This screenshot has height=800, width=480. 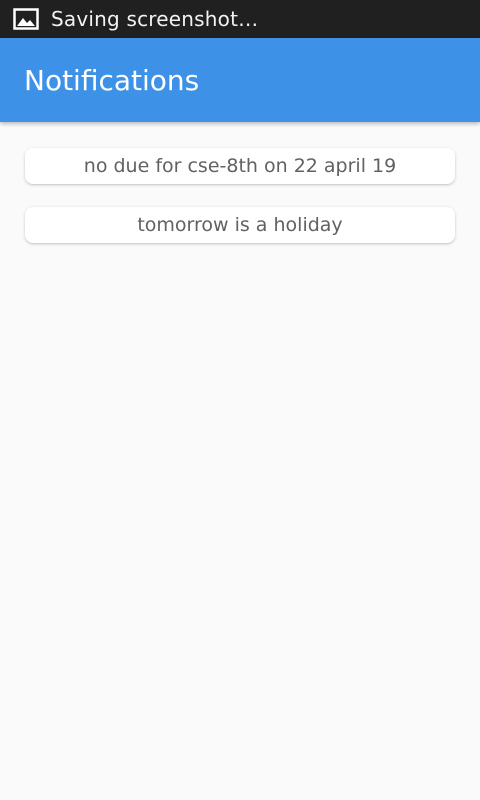 I want to click on notification-card: no due for cse-8th on 22 april 19, so click(x=240, y=166).